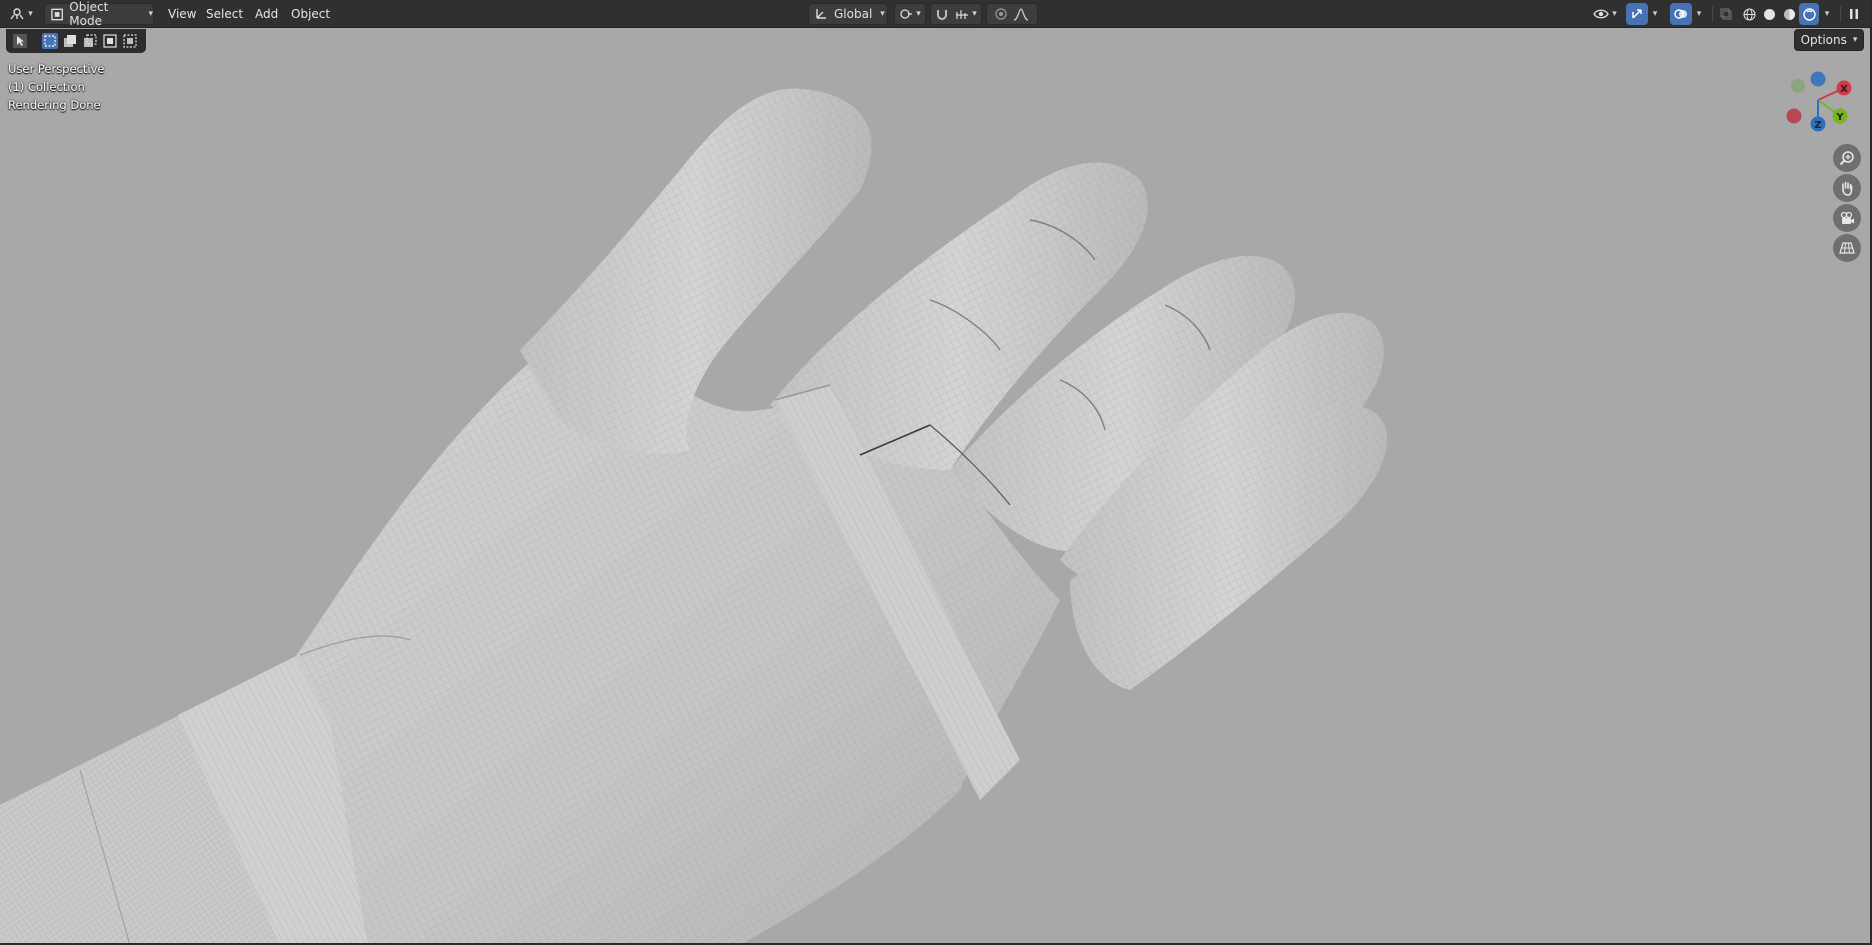  I want to click on snap-increment-icon, so click(962, 14).